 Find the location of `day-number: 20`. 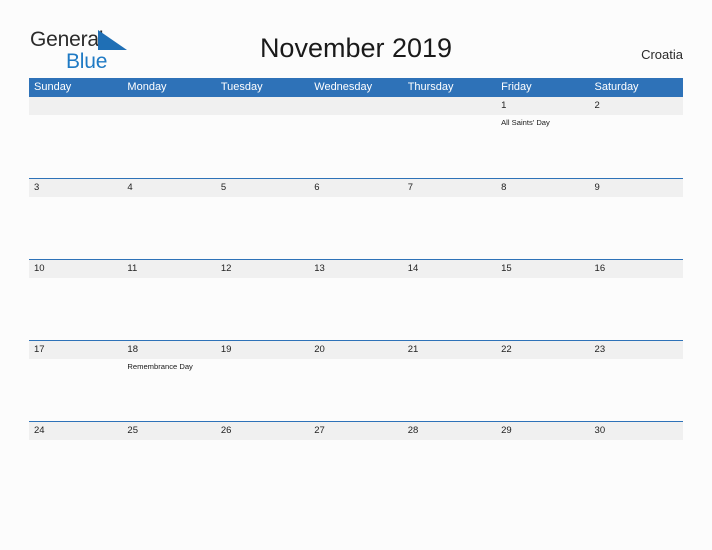

day-number: 20 is located at coordinates (355, 350).